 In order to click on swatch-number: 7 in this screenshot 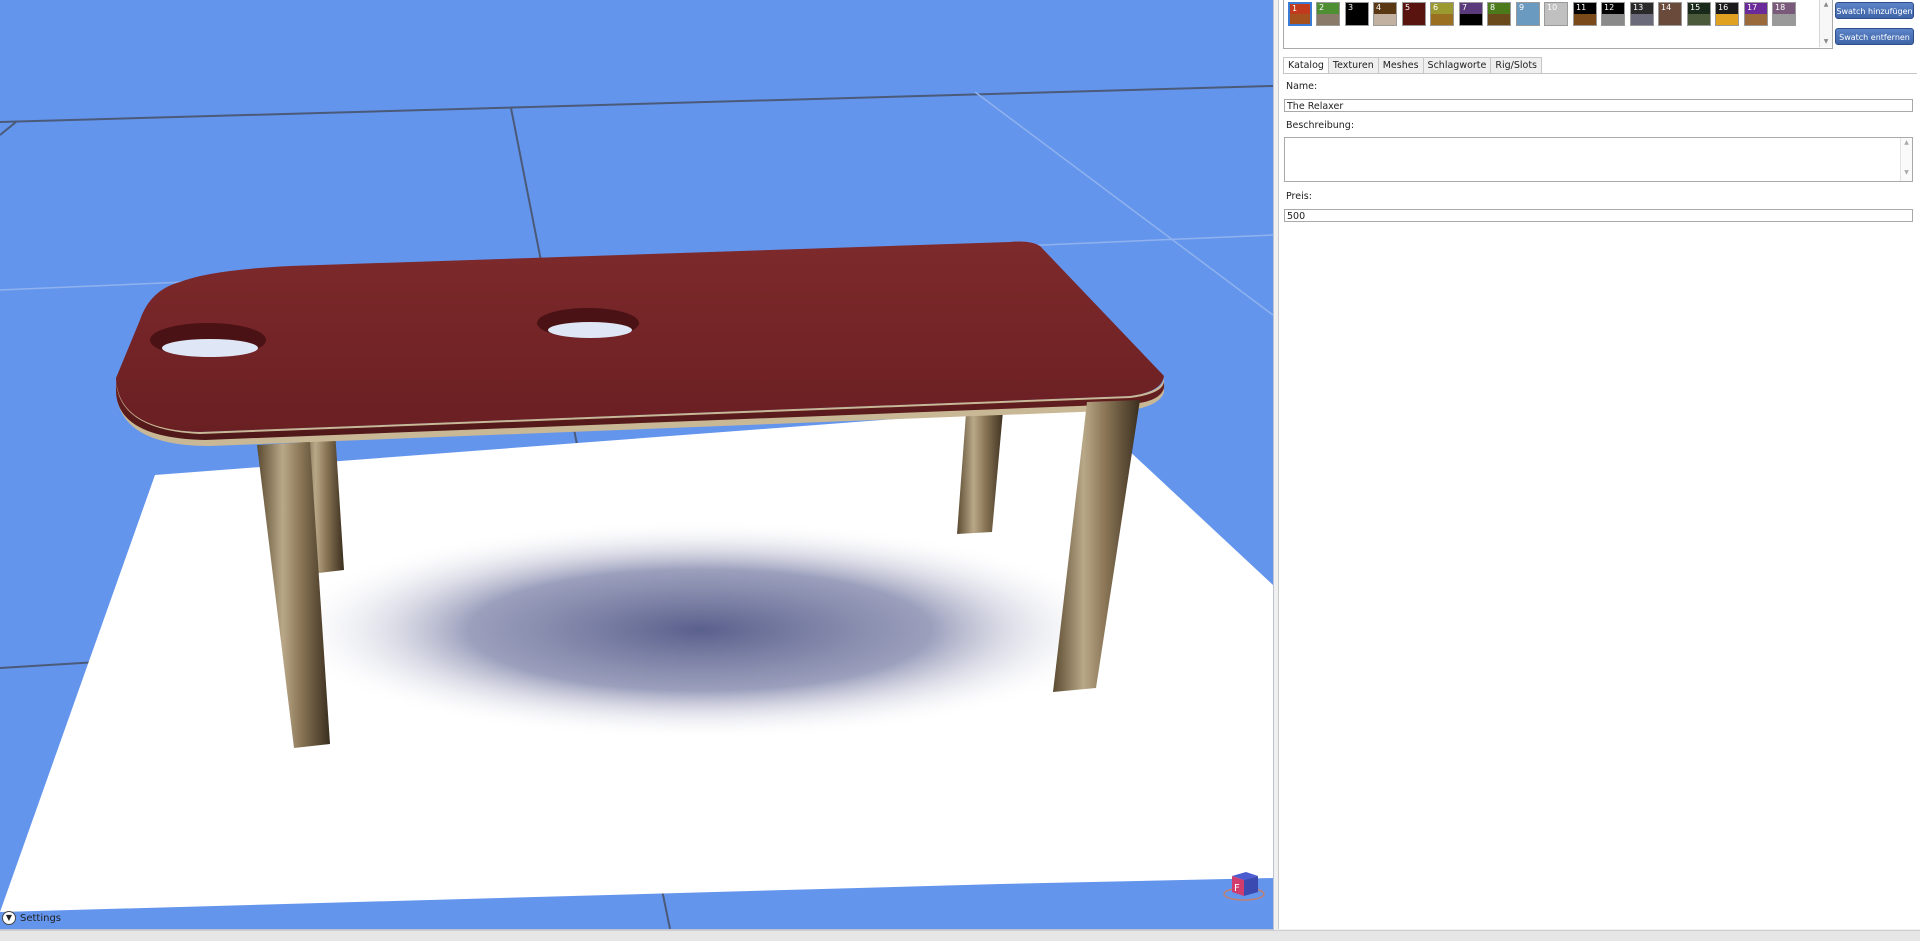, I will do `click(1465, 7)`.